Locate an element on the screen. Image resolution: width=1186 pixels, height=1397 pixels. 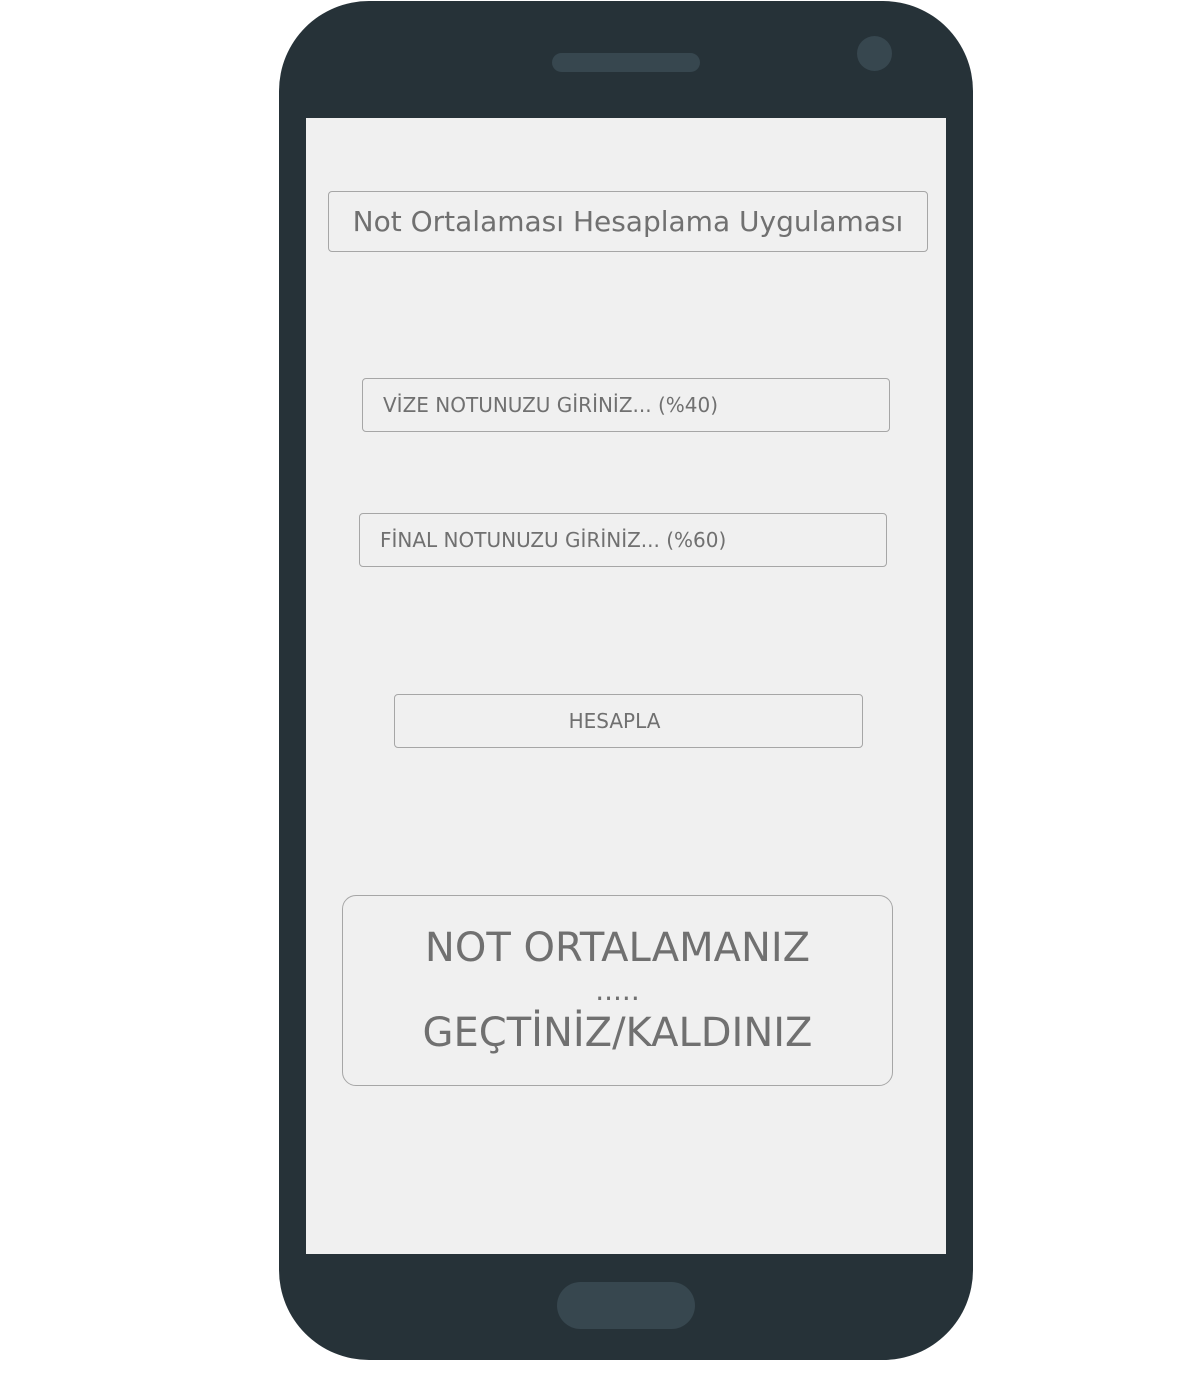
front-camera-icon is located at coordinates (874, 53).